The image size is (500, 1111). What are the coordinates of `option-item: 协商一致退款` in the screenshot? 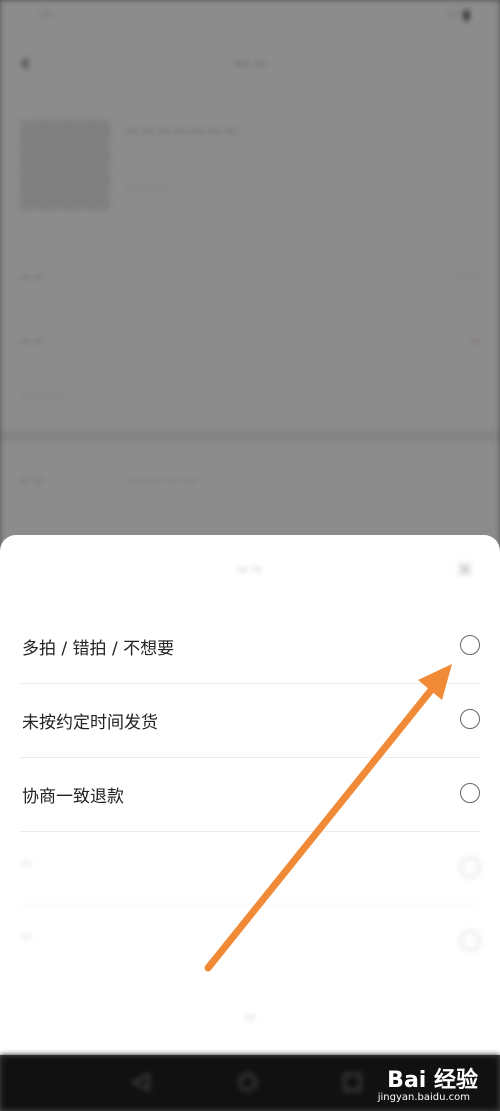 It's located at (250, 794).